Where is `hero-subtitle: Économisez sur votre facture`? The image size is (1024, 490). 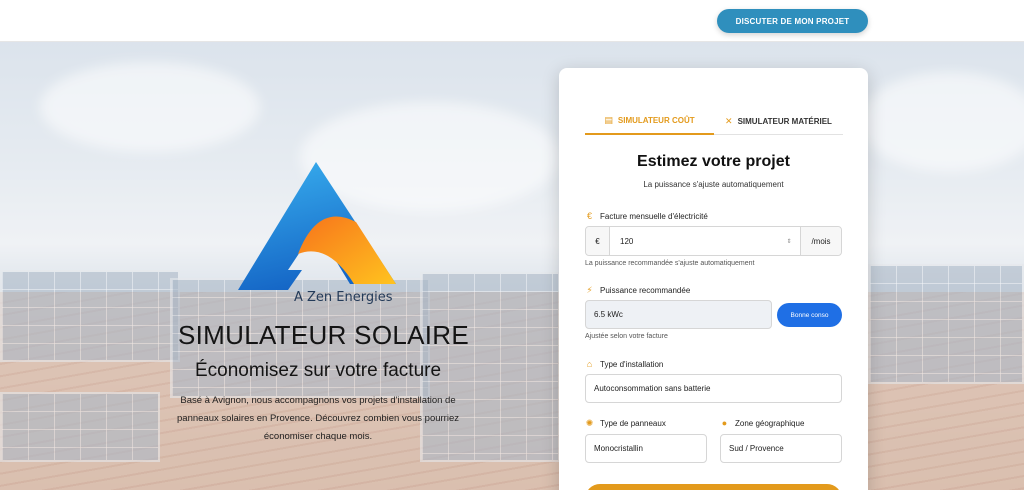 hero-subtitle: Économisez sur votre facture is located at coordinates (318, 370).